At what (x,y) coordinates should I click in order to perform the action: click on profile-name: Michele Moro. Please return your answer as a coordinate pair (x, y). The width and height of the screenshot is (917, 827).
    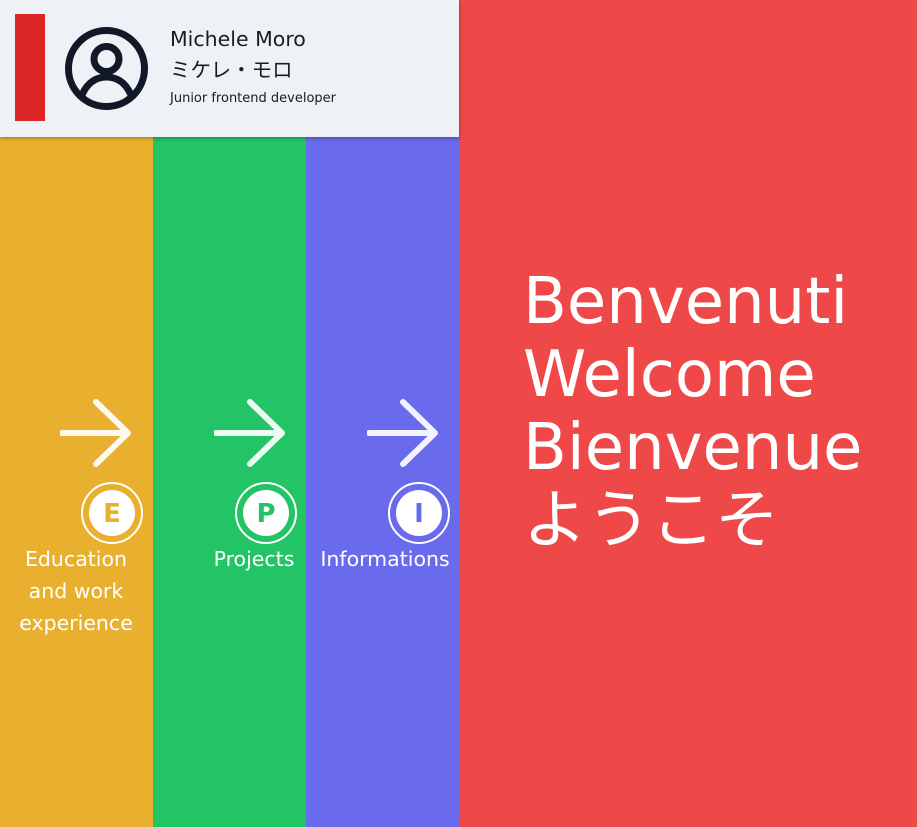
    Looking at the image, I should click on (238, 39).